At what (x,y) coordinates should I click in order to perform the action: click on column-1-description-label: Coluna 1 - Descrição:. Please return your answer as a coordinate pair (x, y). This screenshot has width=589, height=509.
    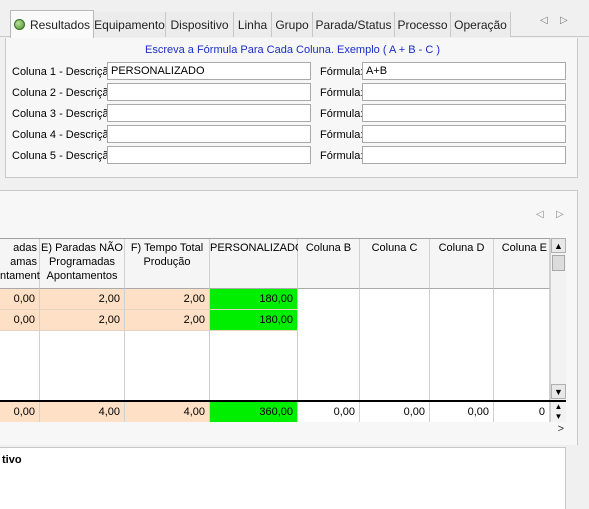
    Looking at the image, I should click on (65, 72).